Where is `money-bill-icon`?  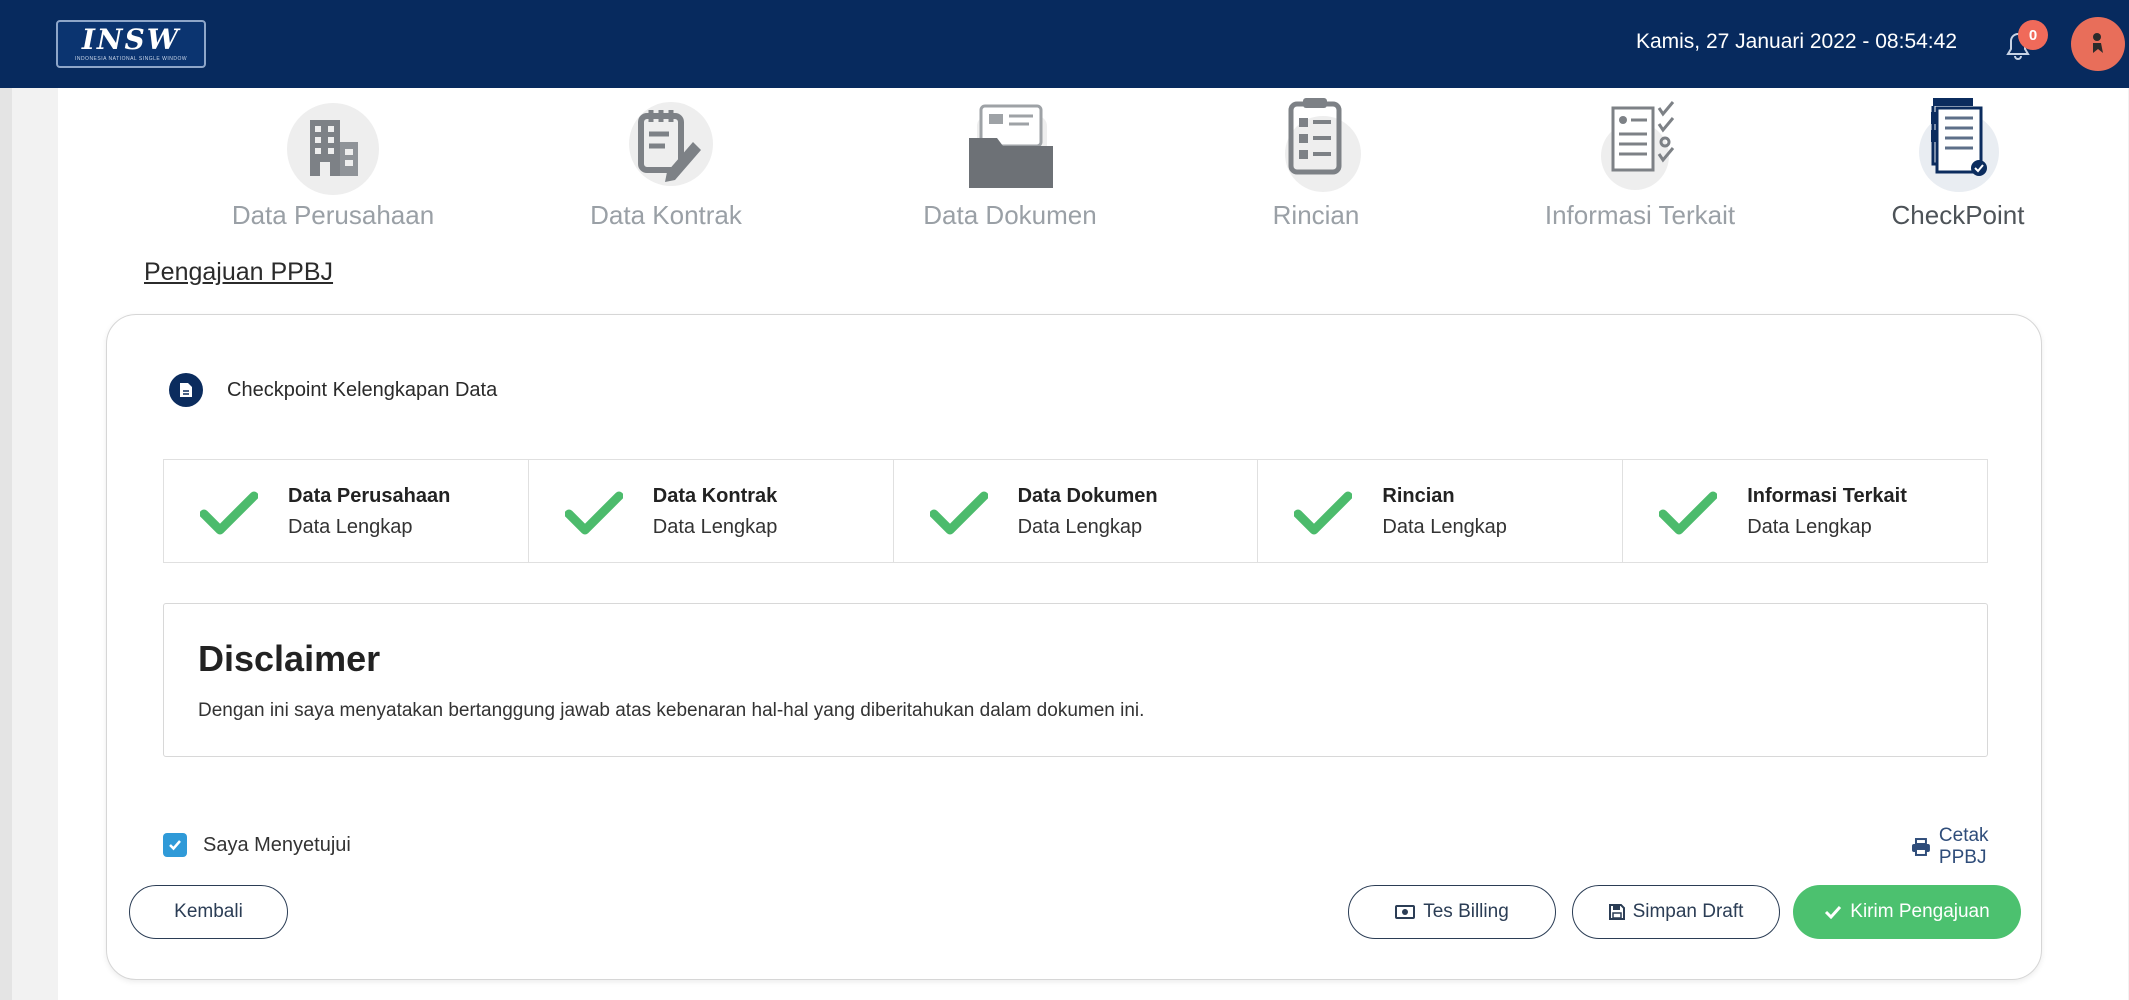
money-bill-icon is located at coordinates (1405, 912).